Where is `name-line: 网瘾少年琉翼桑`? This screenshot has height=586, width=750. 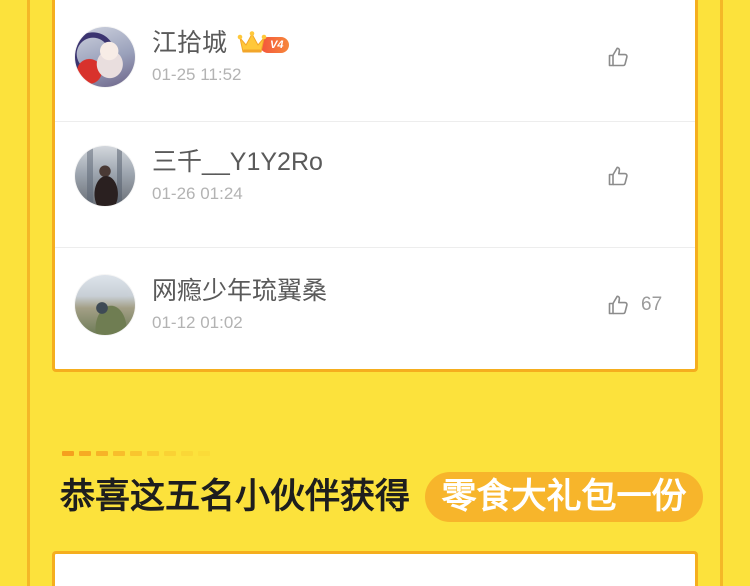 name-line: 网瘾少年琉翼桑 is located at coordinates (239, 291).